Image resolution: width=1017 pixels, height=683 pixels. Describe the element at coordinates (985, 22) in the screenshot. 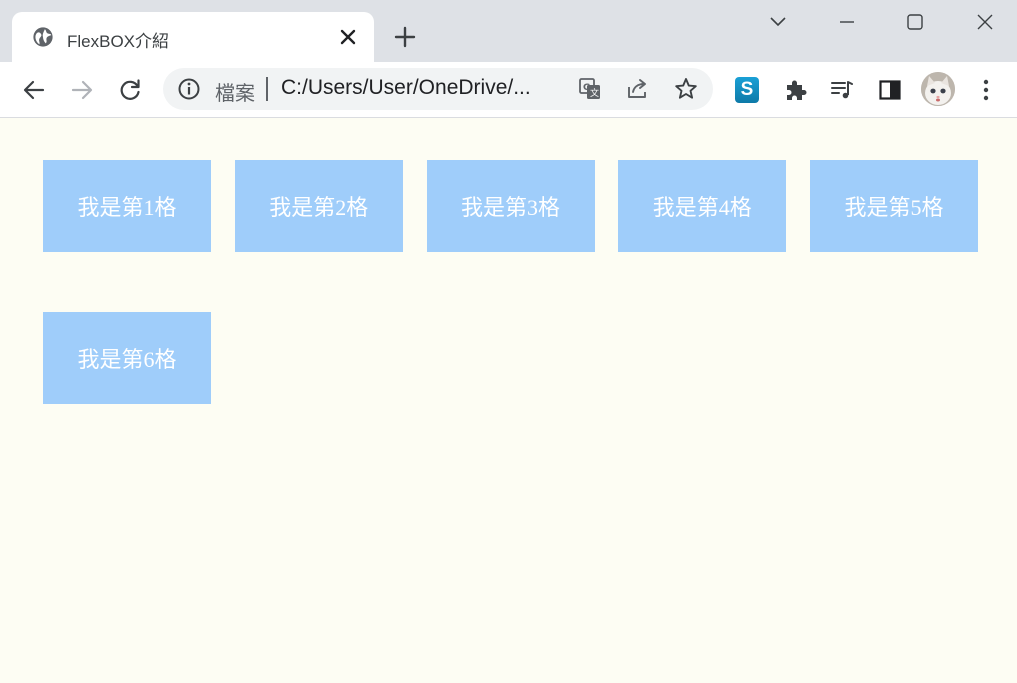

I see `close-window-icon` at that location.